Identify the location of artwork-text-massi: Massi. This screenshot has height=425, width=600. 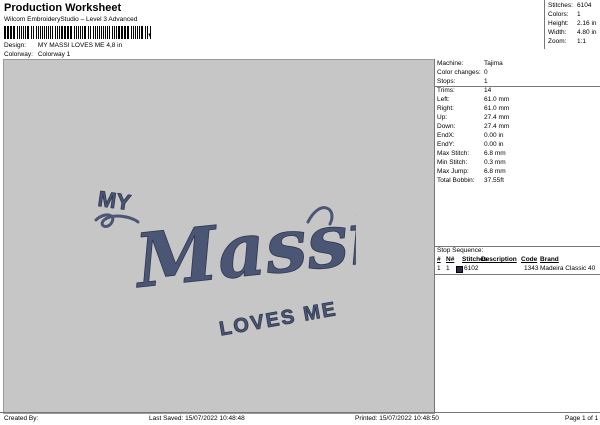
(242, 249).